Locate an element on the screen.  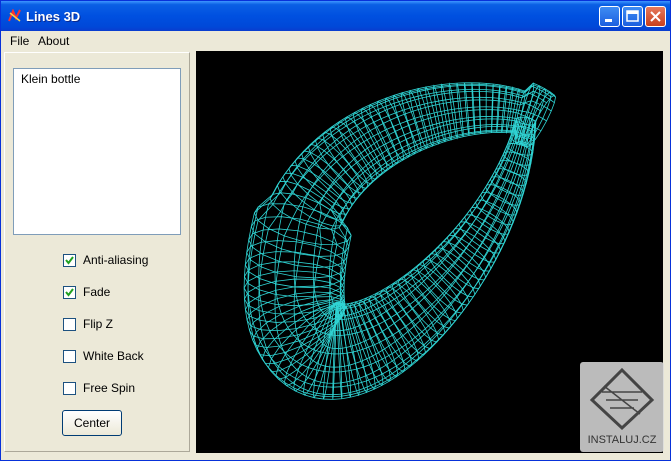
maximize-button is located at coordinates (632, 16).